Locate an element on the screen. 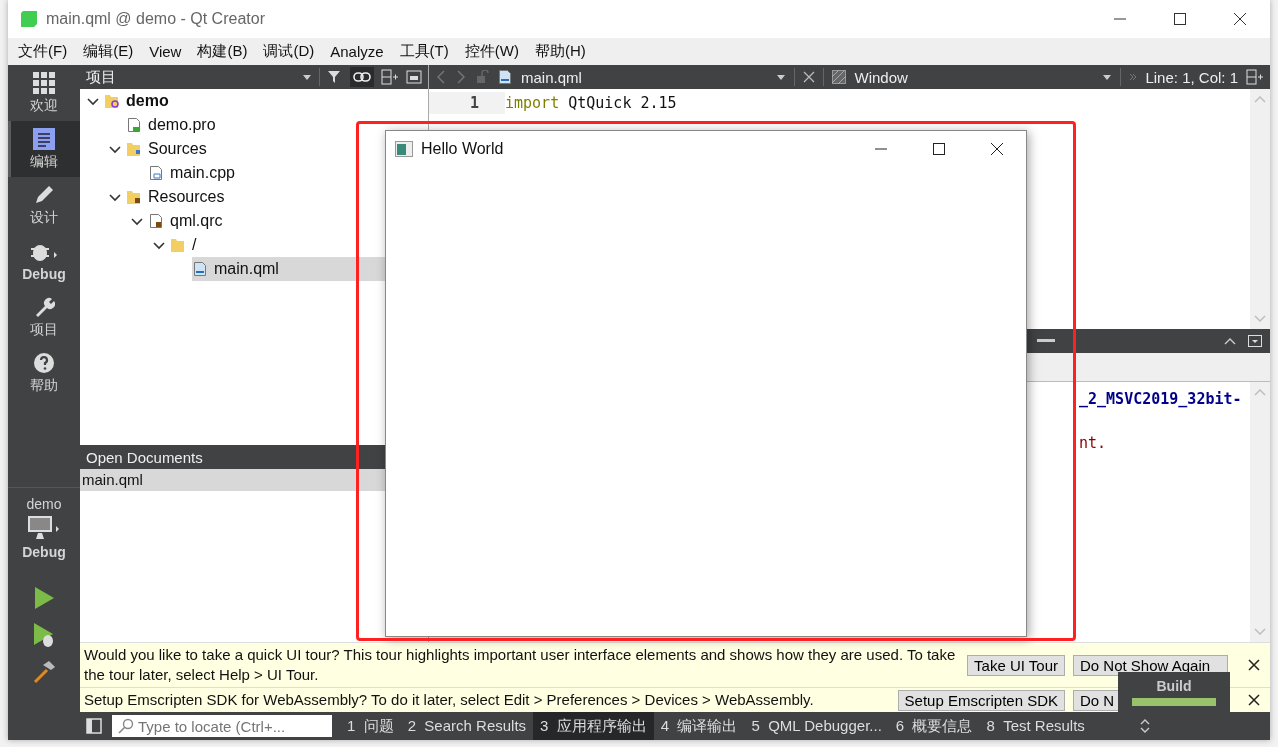  mode-button: Debug is located at coordinates (44, 261).